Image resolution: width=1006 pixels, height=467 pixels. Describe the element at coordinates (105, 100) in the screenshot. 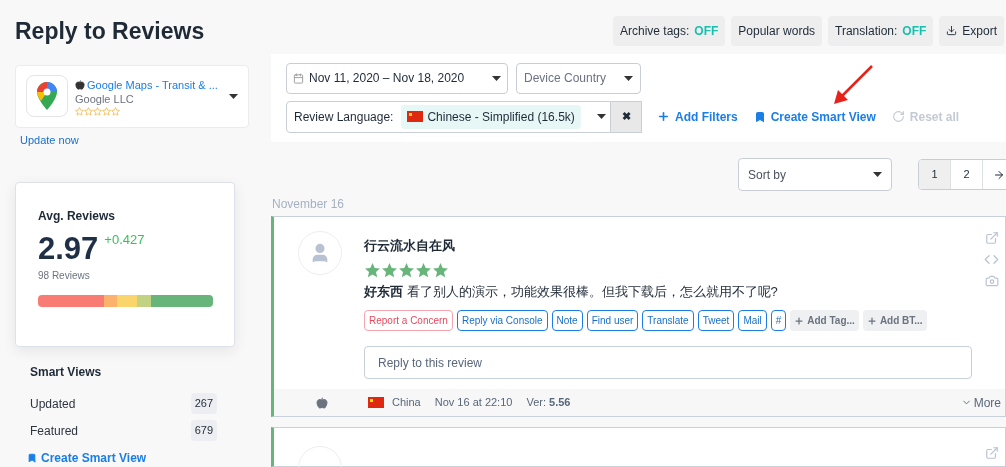

I see `developer-name: Google LLC` at that location.